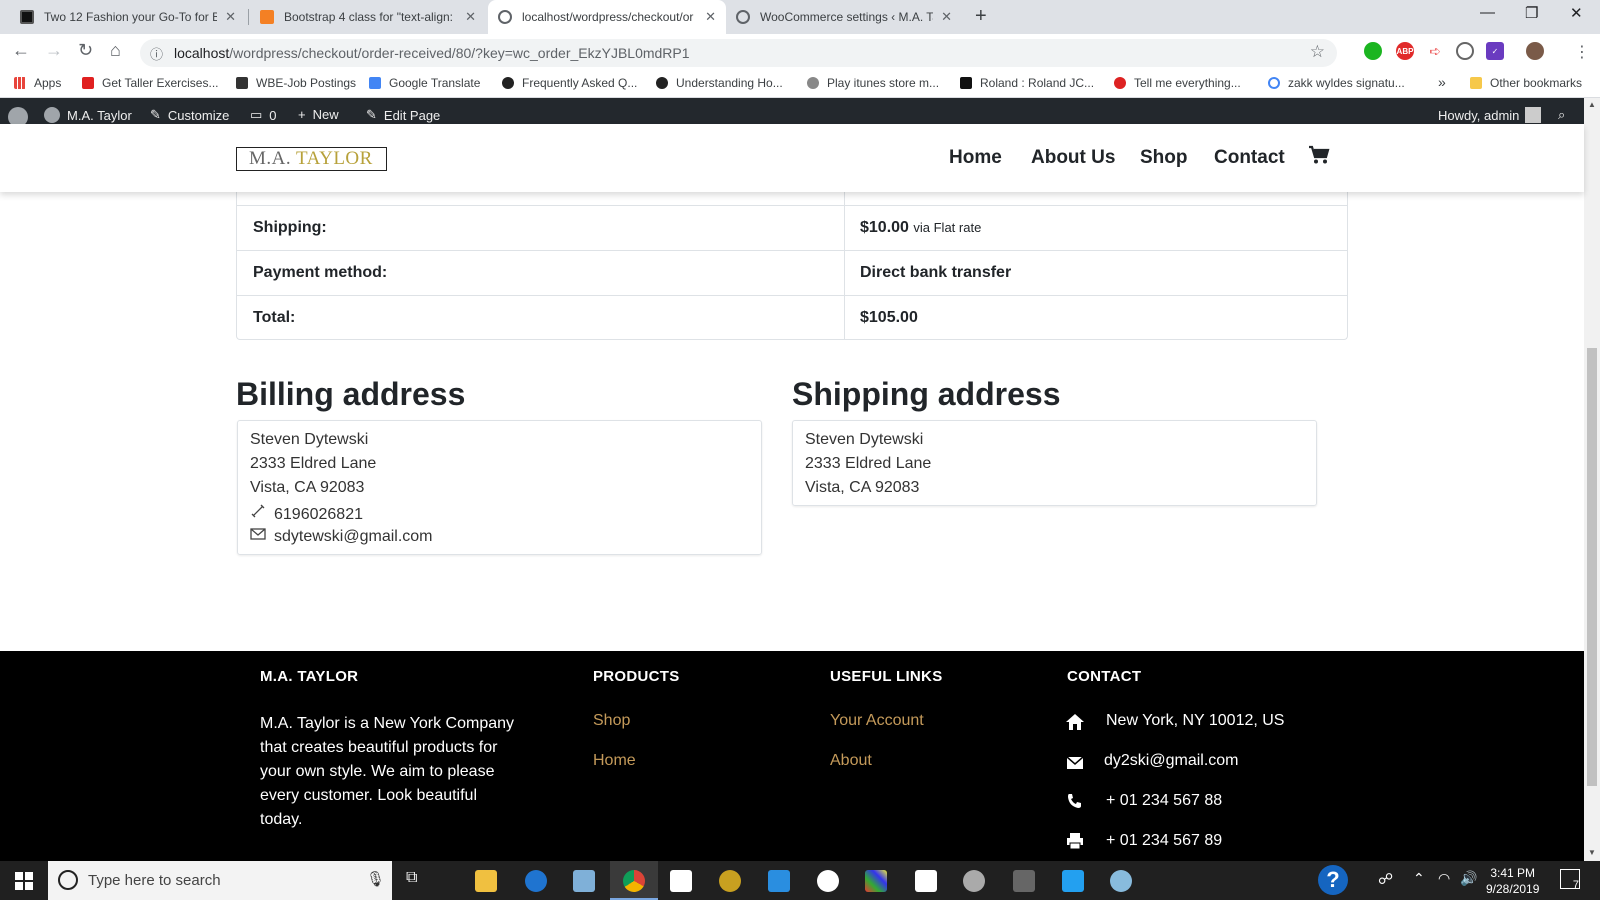  What do you see at coordinates (1164, 840) in the screenshot?
I see `contact-fax: + 01 234 567 89` at bounding box center [1164, 840].